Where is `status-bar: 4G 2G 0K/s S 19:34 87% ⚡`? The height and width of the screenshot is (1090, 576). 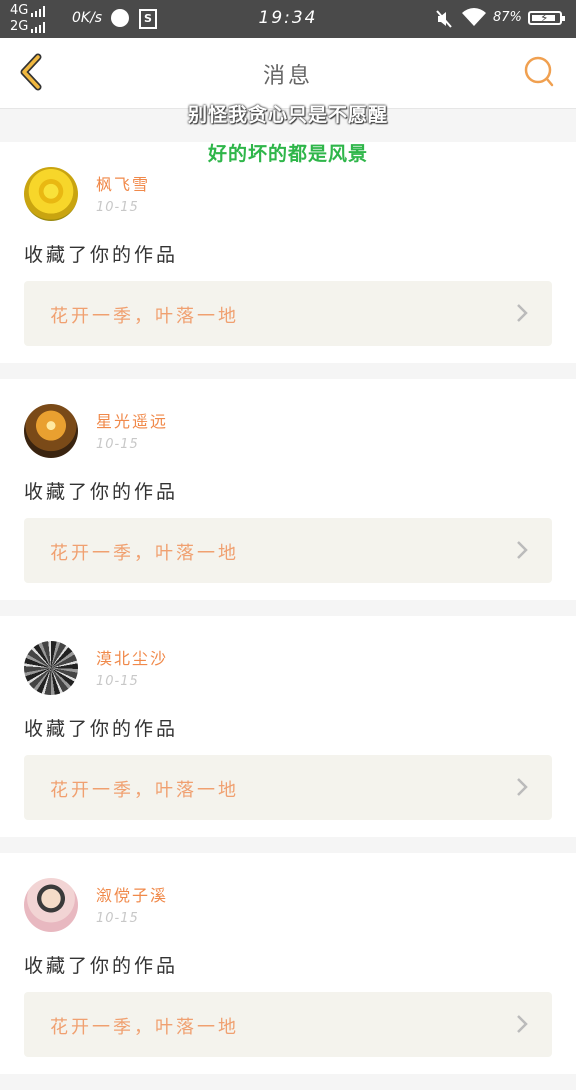 status-bar: 4G 2G 0K/s S 19:34 87% ⚡ is located at coordinates (288, 19).